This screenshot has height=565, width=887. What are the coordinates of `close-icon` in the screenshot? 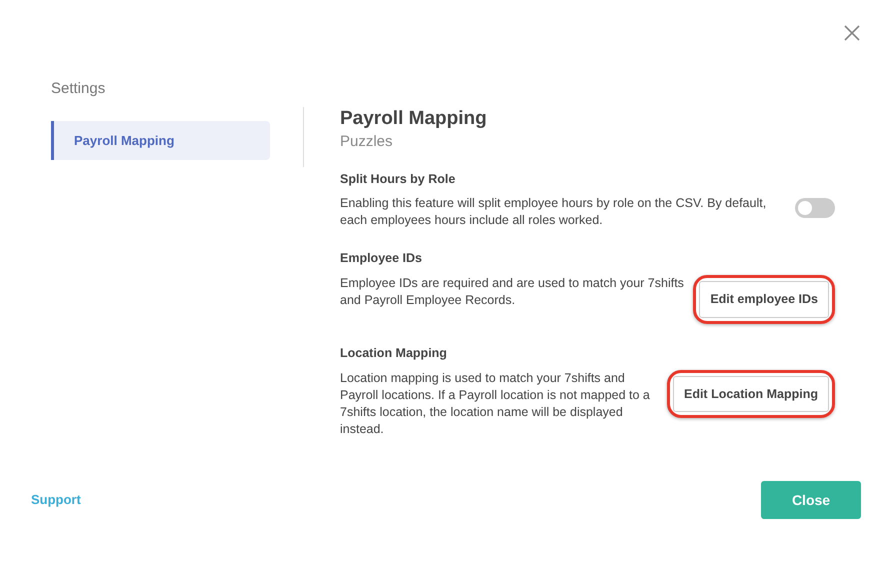 It's located at (852, 33).